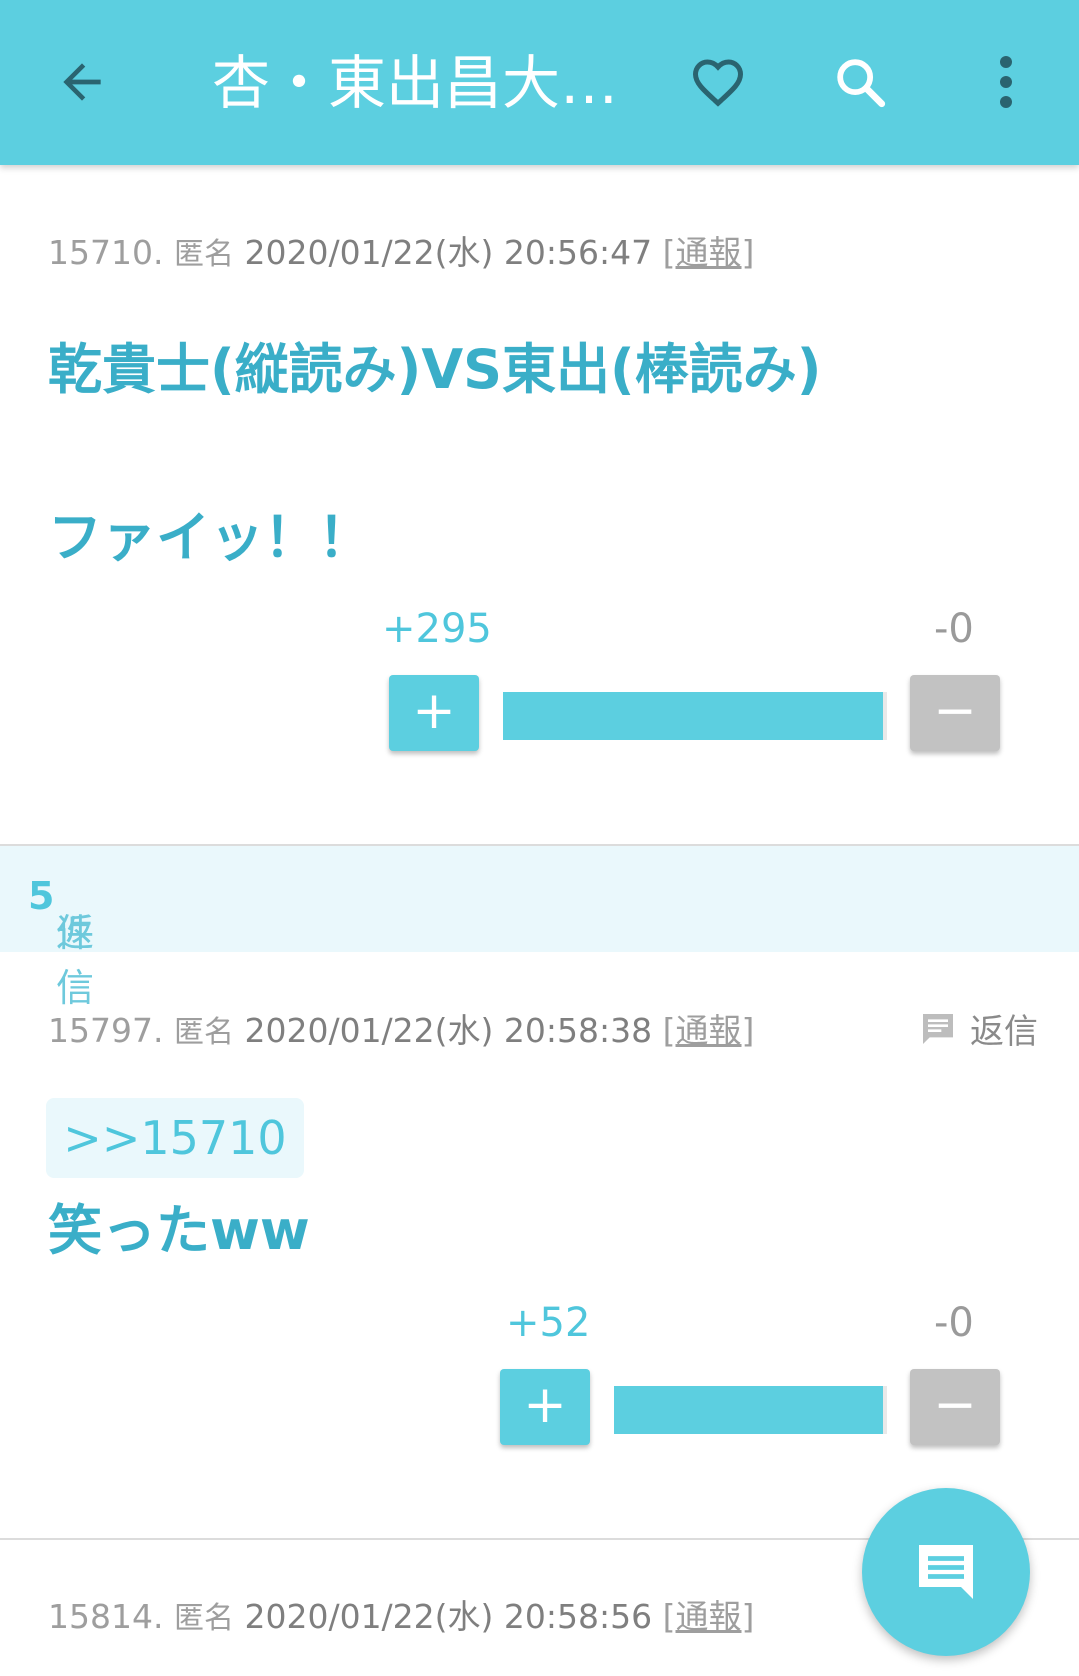  What do you see at coordinates (448, 1030) in the screenshot?
I see `post-datetime: 2020/01/22(水) 20:58:38` at bounding box center [448, 1030].